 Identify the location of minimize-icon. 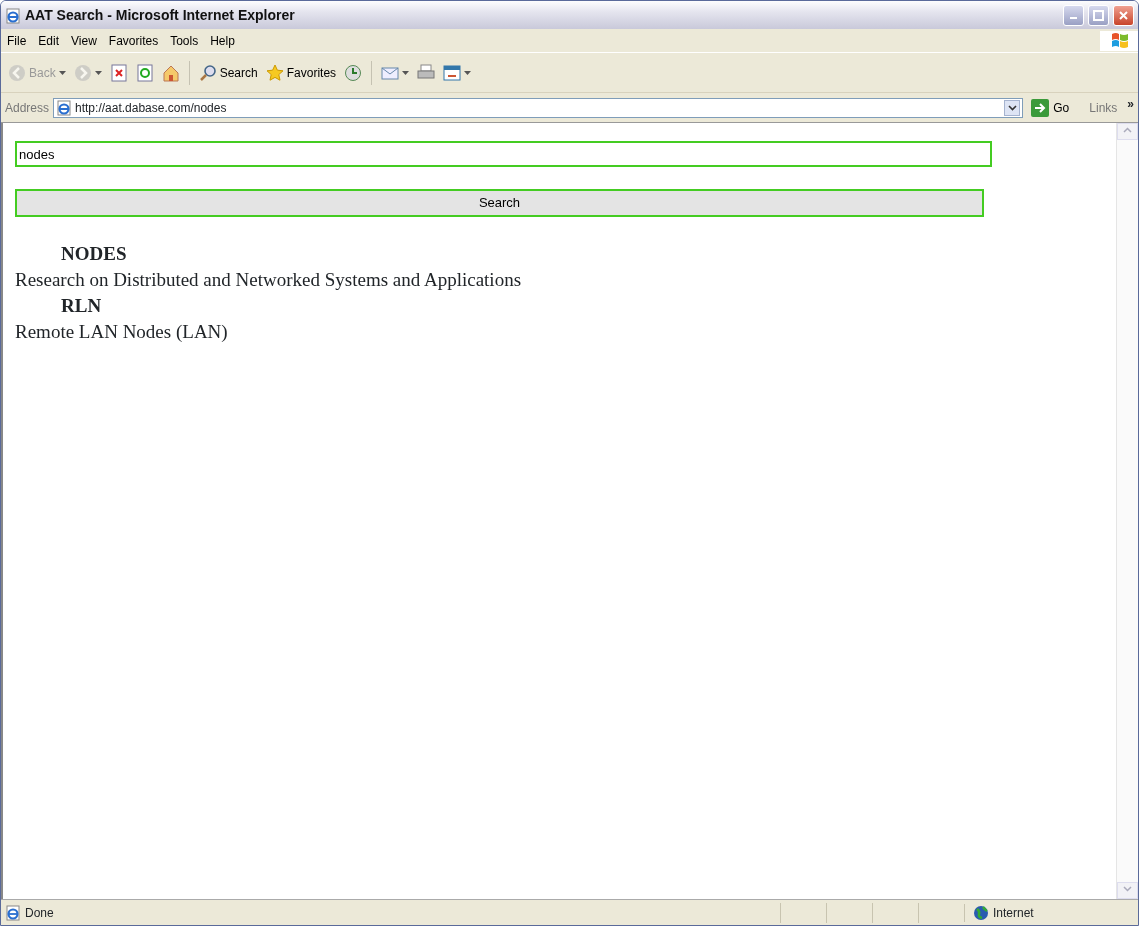
(1073, 18).